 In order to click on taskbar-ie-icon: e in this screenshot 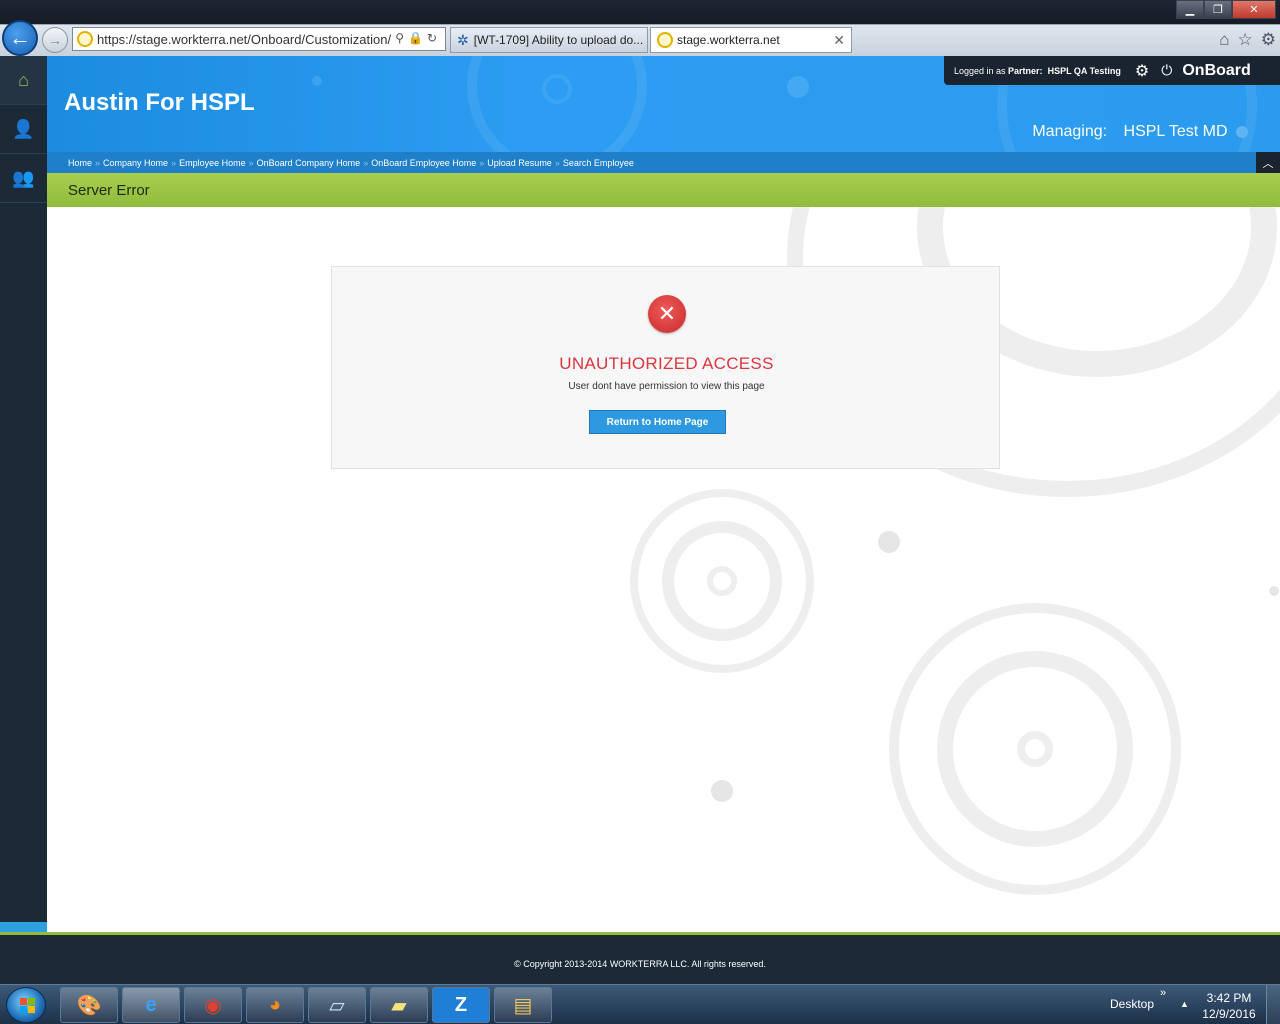, I will do `click(151, 1005)`.